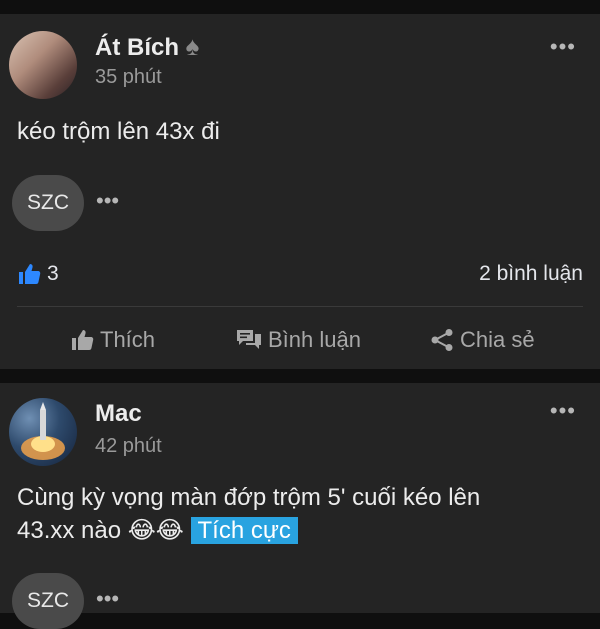 Image resolution: width=600 pixels, height=629 pixels. I want to click on comment-button: Bình luận, so click(298, 340).